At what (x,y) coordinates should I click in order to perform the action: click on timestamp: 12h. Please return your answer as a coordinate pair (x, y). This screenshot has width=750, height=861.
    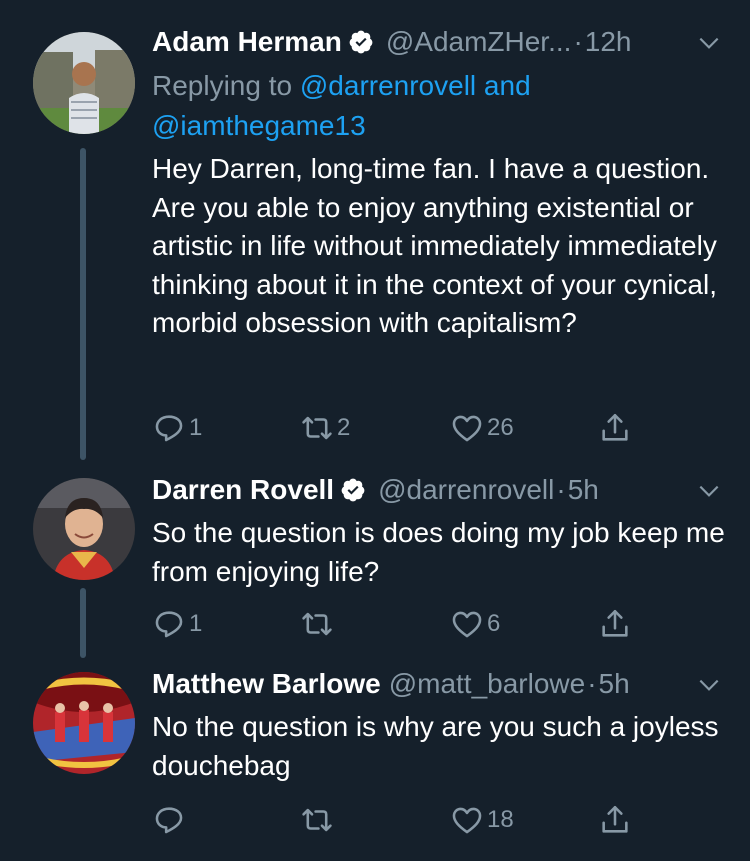
    Looking at the image, I should click on (608, 41).